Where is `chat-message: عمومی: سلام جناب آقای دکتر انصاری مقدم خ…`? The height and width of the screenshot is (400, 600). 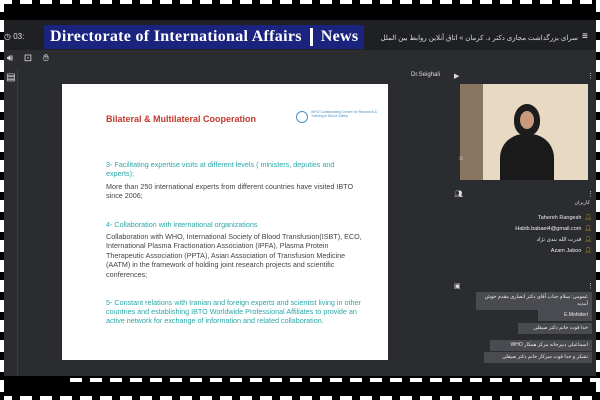 chat-message: عمومی: سلام جناب آقای دکتر انصاری مقدم خ… is located at coordinates (534, 301).